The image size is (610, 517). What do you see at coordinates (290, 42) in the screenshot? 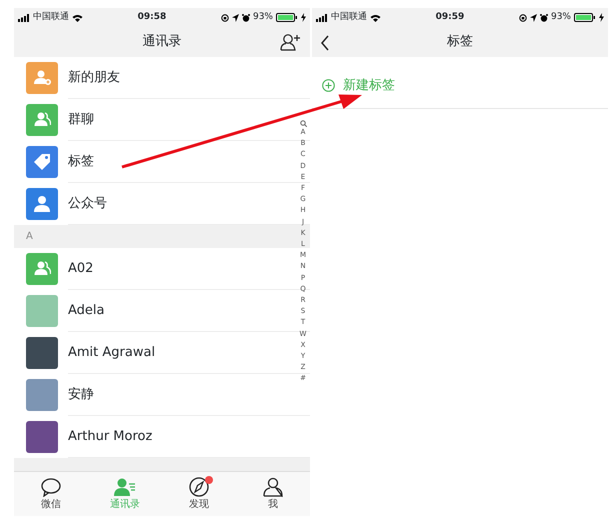
I see `add-contact-icon` at bounding box center [290, 42].